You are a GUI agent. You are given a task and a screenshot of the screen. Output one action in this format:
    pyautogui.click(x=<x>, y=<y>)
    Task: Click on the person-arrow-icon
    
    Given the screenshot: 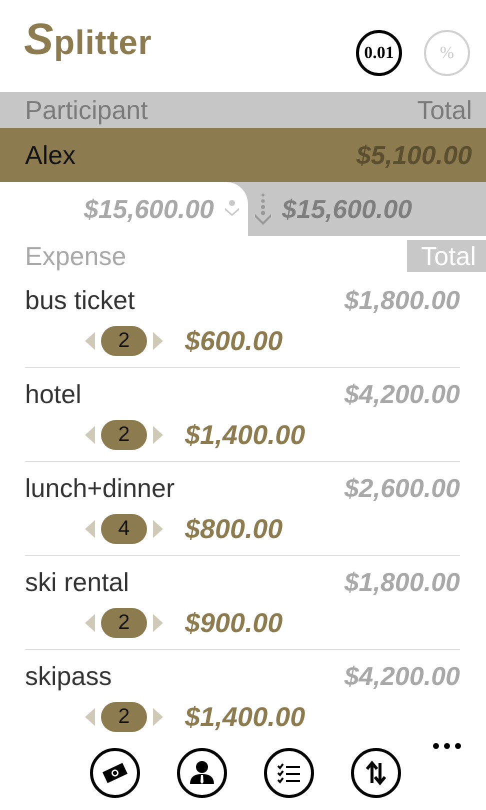 What is the action you would take?
    pyautogui.click(x=232, y=209)
    